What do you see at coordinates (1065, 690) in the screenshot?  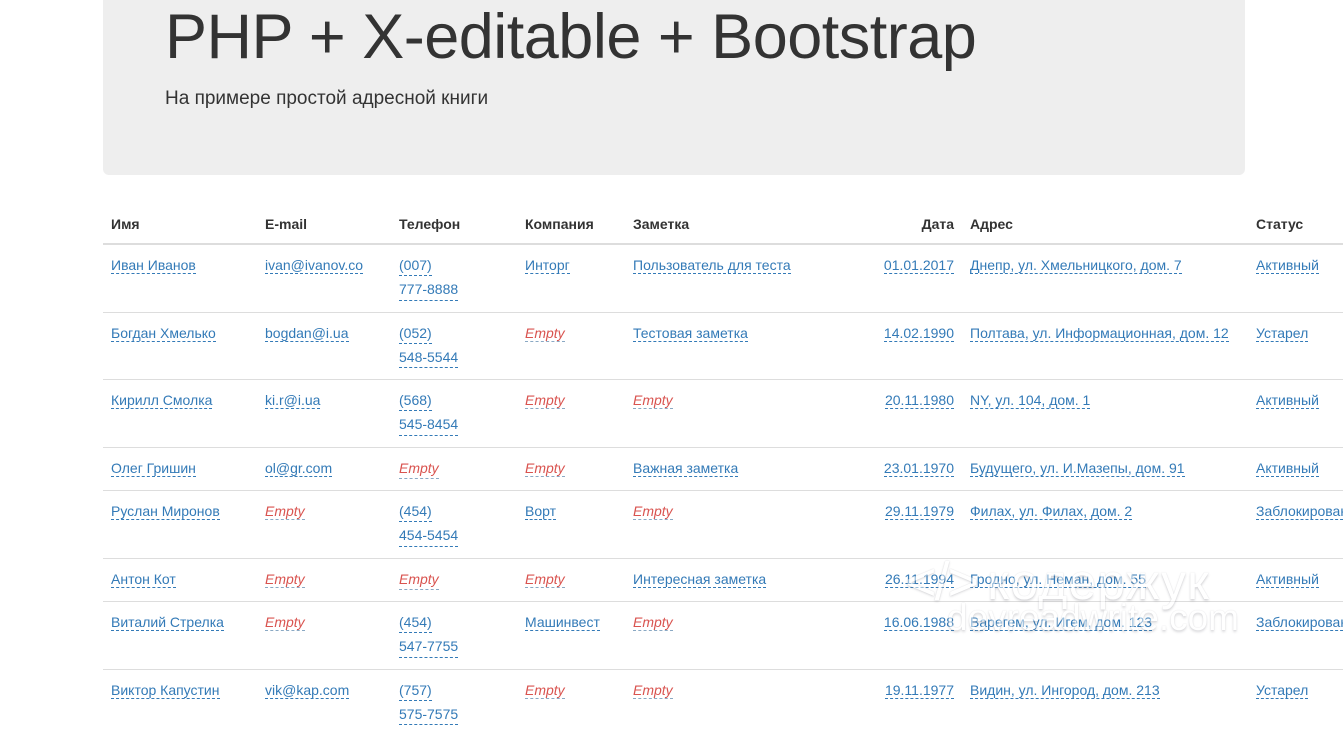 I see `editable-address: Видин, ул. Ингород, дом. 213` at bounding box center [1065, 690].